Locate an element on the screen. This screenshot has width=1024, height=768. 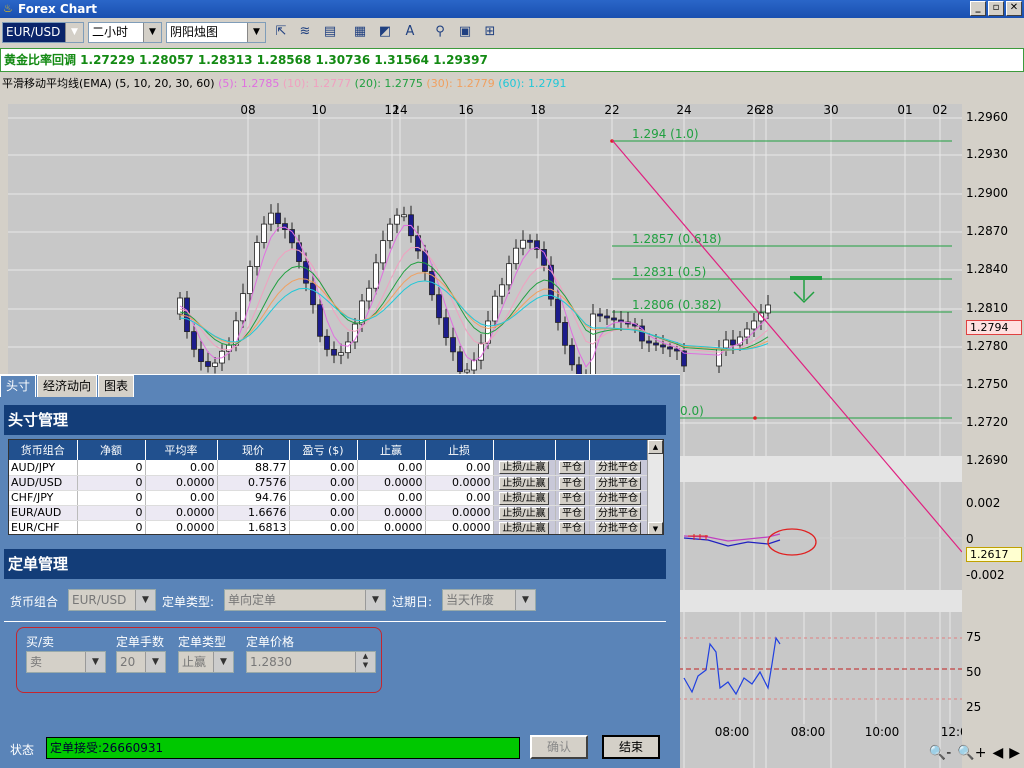
order-type-value: 单向定单 is located at coordinates (252, 600).